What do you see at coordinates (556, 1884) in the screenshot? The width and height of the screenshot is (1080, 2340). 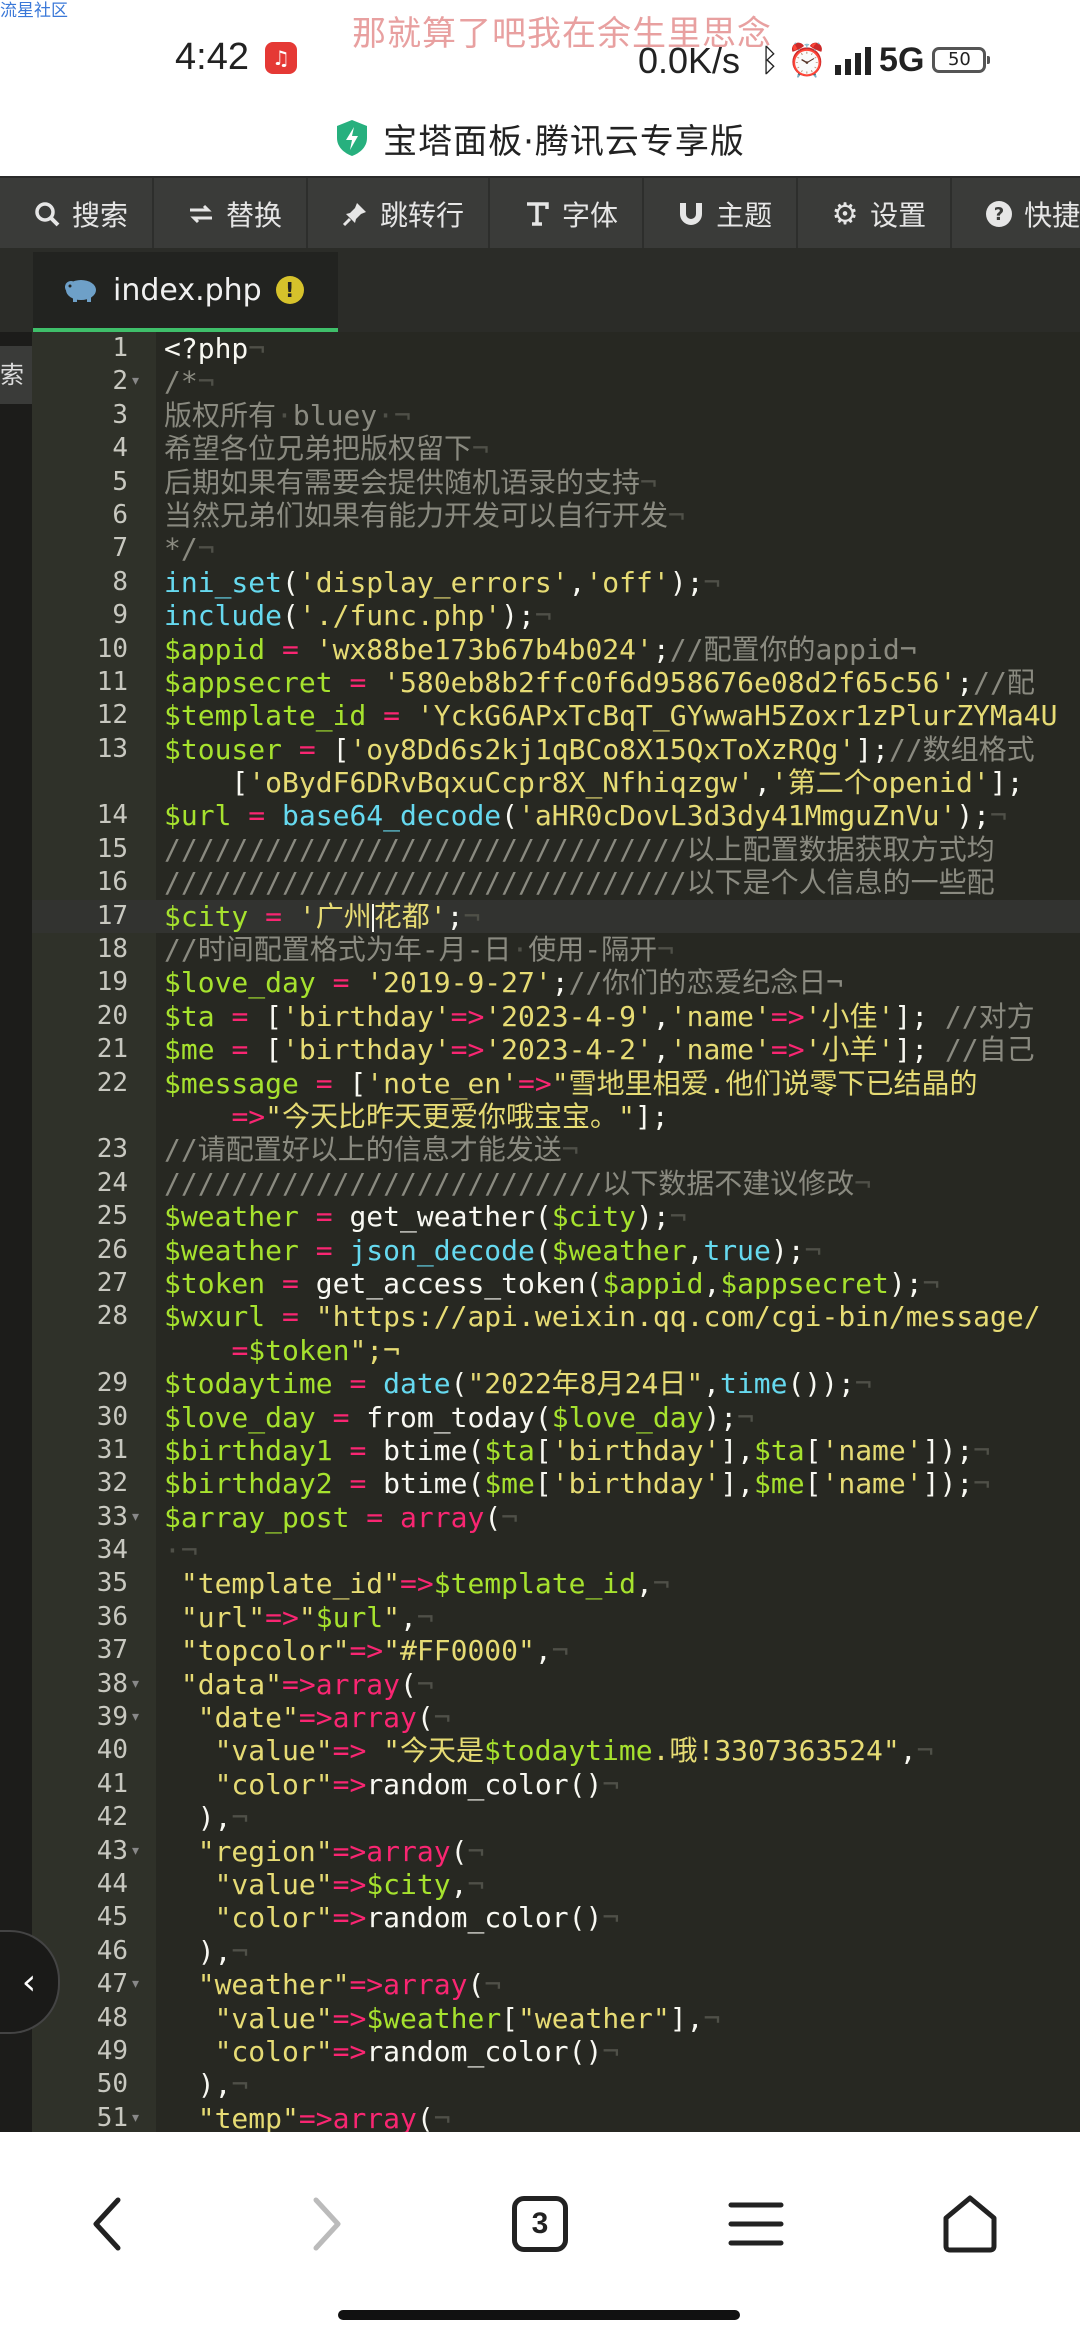 I see `code-line: 44 "value"=>$city,¬` at bounding box center [556, 1884].